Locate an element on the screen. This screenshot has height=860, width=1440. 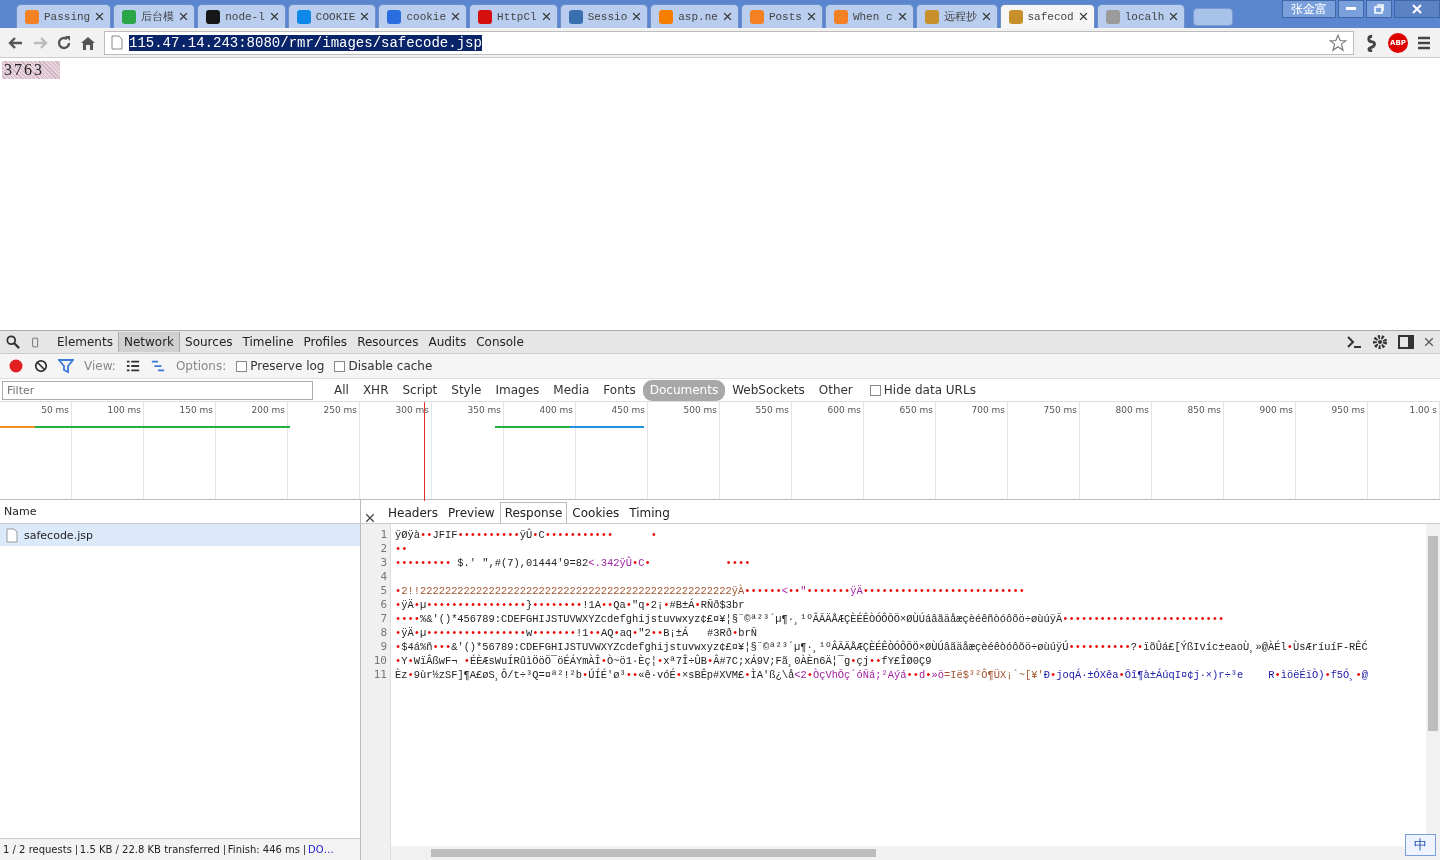
line-number: 11 is located at coordinates (380, 675).